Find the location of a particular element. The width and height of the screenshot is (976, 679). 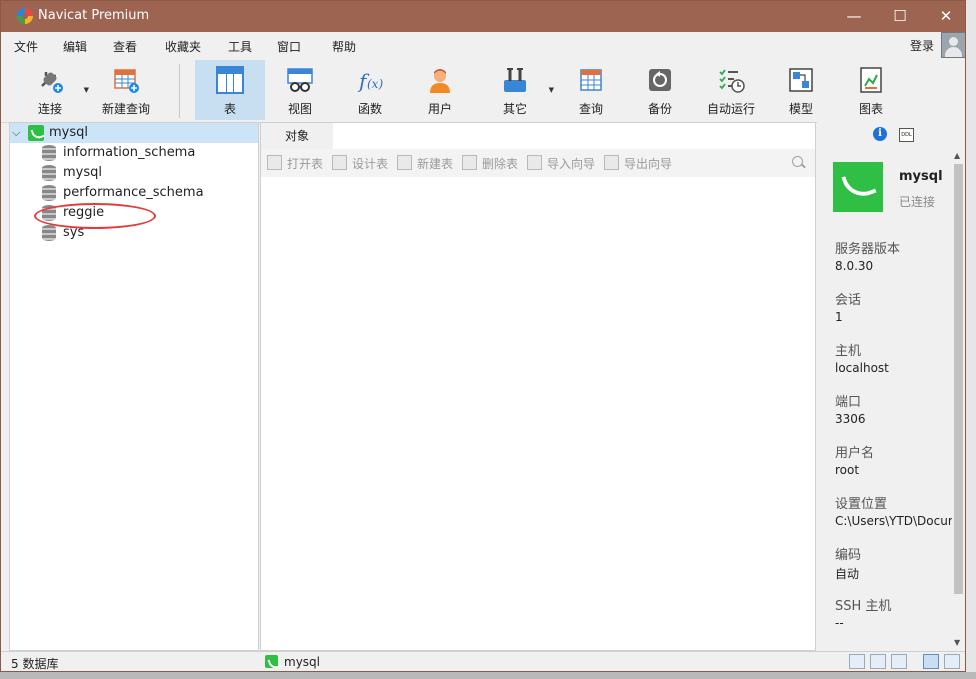

chevron-down-icon: ⌵ is located at coordinates (16, 133).